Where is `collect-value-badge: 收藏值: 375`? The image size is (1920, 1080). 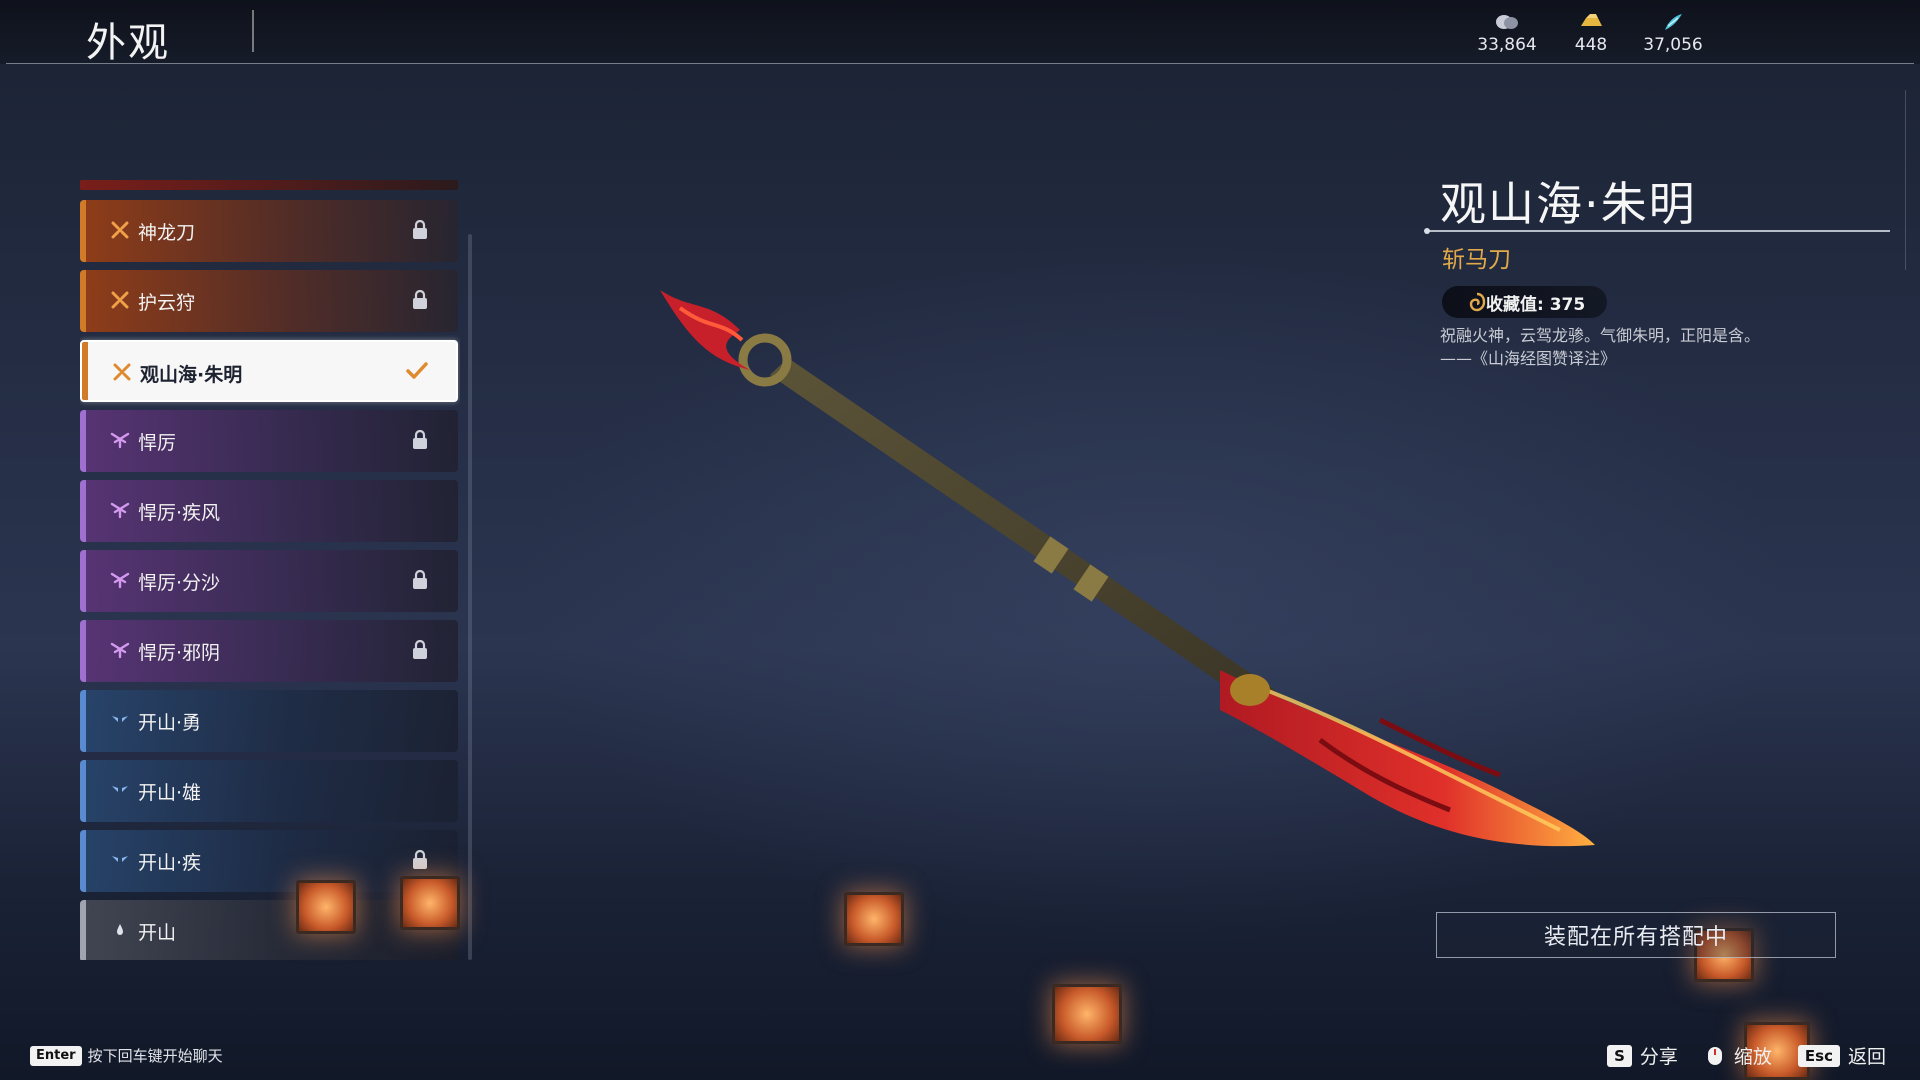
collect-value-badge: 收藏值: 375 is located at coordinates (1525, 302).